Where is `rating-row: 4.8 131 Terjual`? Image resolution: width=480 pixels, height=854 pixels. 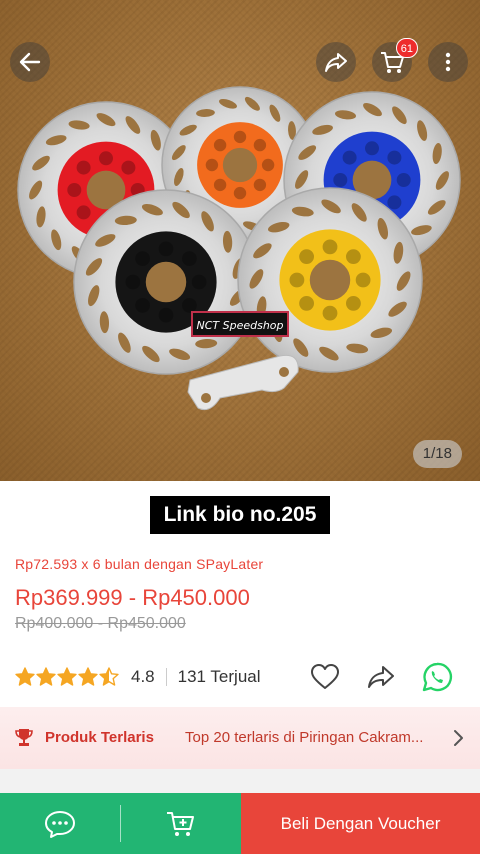
rating-row: 4.8 131 Terjual is located at coordinates (138, 677).